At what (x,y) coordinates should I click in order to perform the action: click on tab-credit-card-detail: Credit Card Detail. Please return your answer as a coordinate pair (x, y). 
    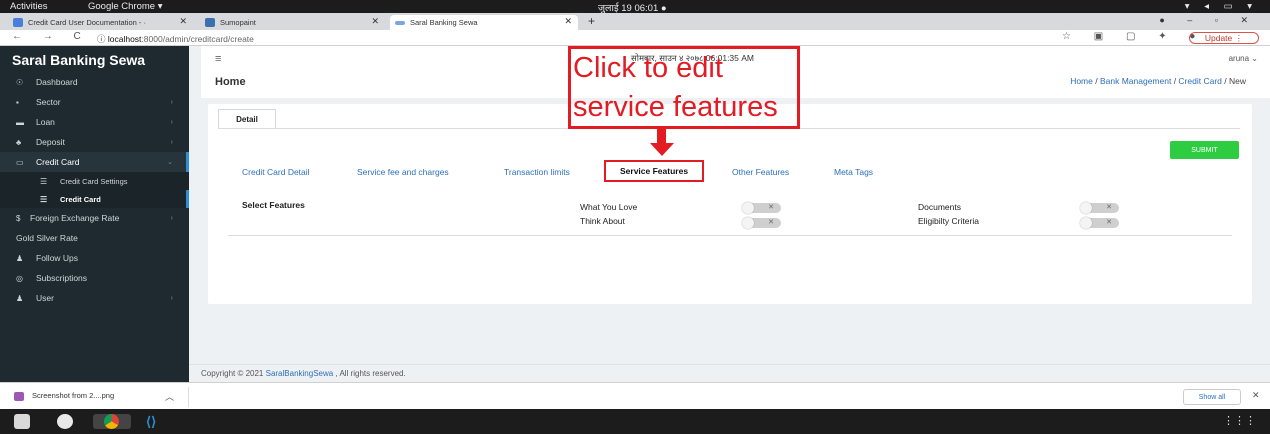
    Looking at the image, I should click on (276, 172).